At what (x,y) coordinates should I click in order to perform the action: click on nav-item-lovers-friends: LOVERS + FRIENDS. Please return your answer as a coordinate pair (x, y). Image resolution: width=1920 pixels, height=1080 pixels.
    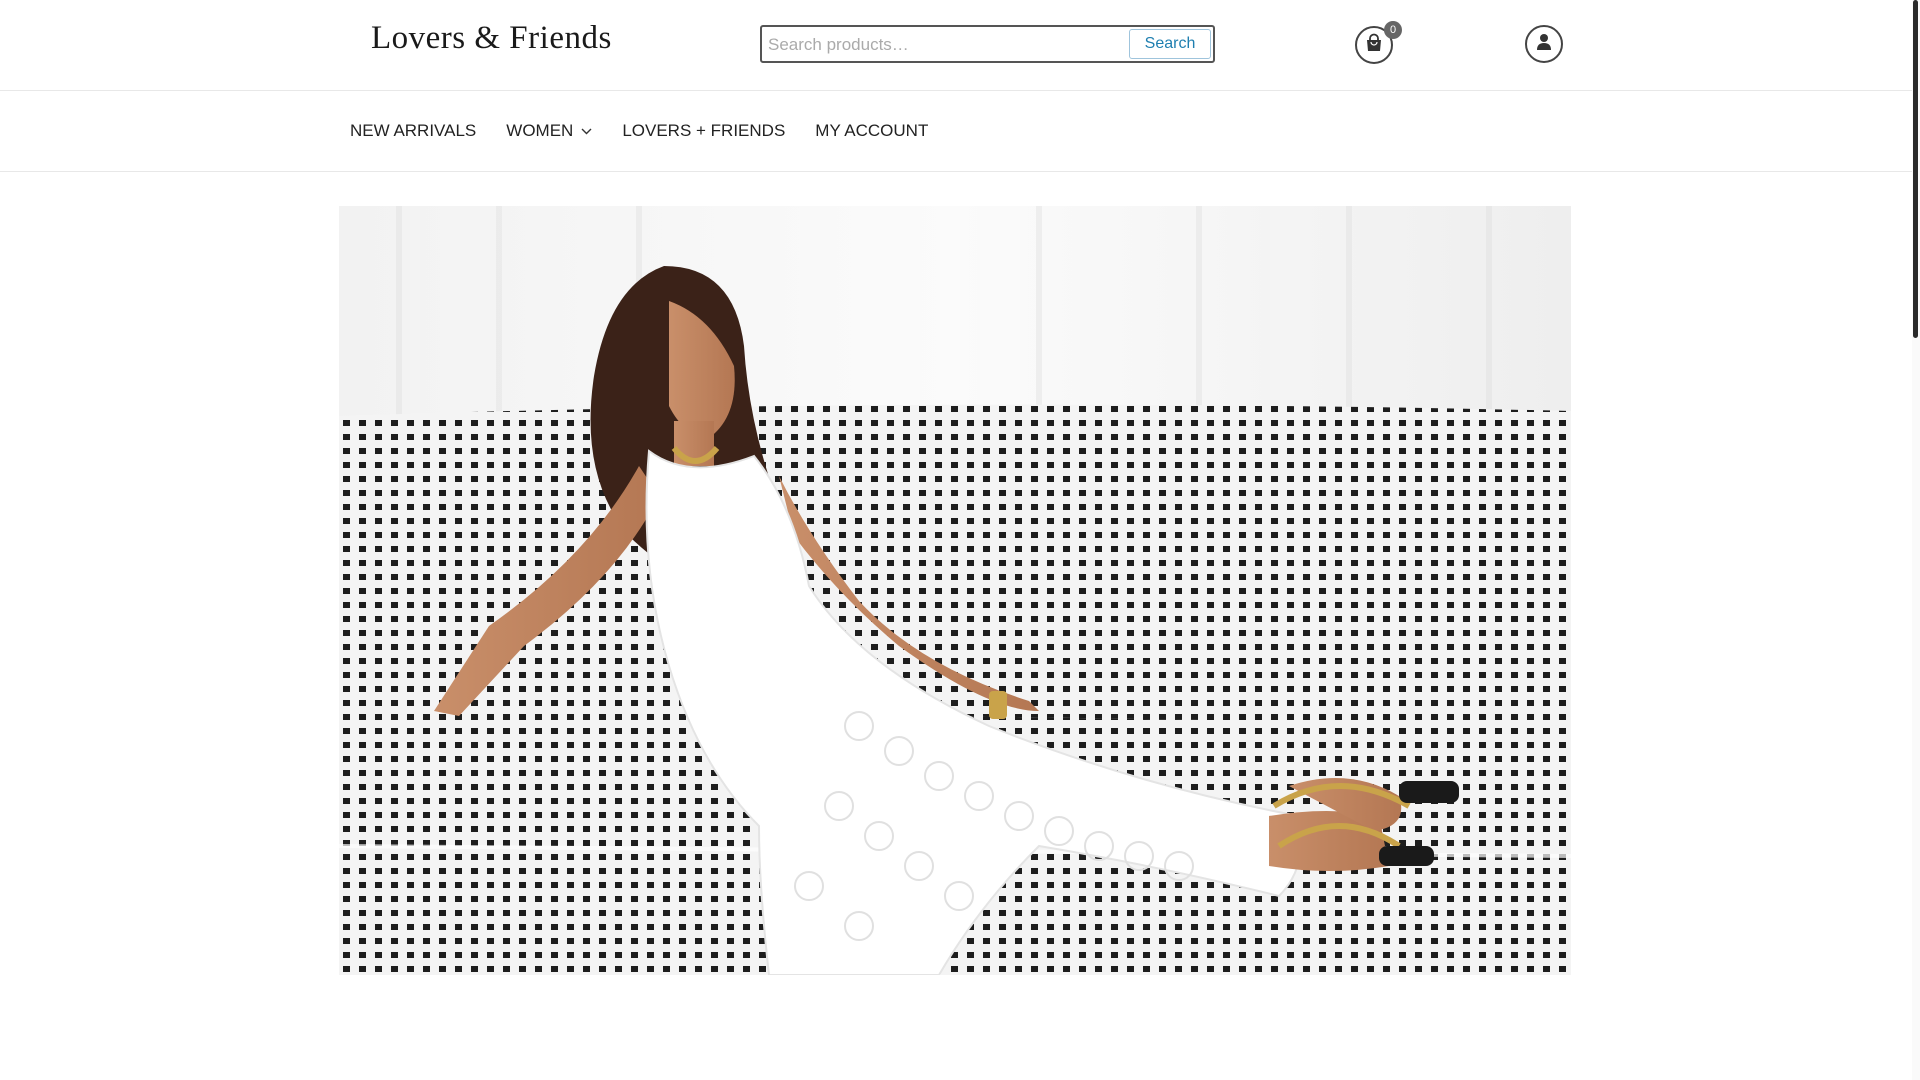
    Looking at the image, I should click on (703, 131).